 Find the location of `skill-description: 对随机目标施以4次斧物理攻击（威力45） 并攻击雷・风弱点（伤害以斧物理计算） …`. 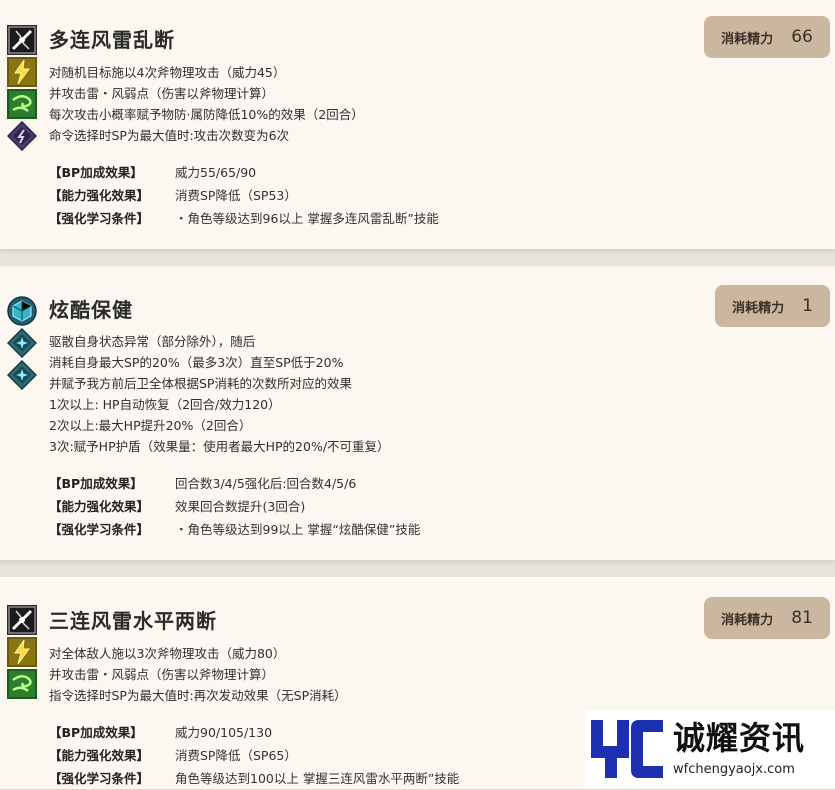

skill-description: 对随机目标施以4次斧物理攻击（威力45） 并攻击雷・风弱点（伤害以斧物理计算） … is located at coordinates (206, 104).